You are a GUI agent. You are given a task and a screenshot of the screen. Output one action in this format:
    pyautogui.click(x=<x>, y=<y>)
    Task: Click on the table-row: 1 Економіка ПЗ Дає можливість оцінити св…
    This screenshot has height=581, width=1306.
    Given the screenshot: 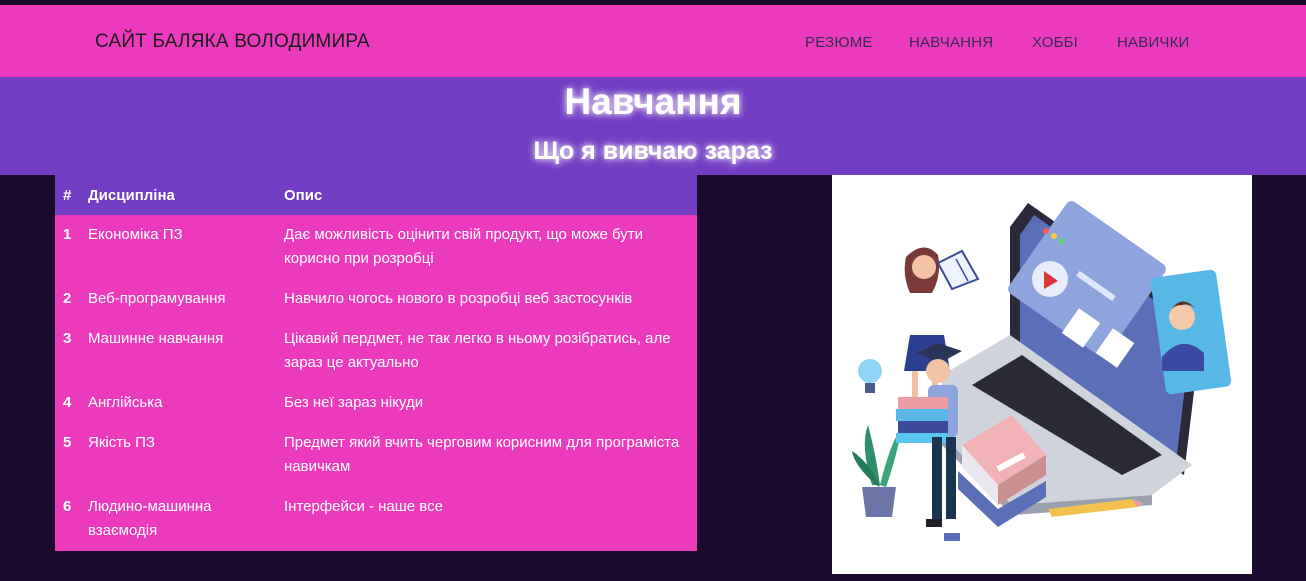 What is the action you would take?
    pyautogui.click(x=376, y=247)
    